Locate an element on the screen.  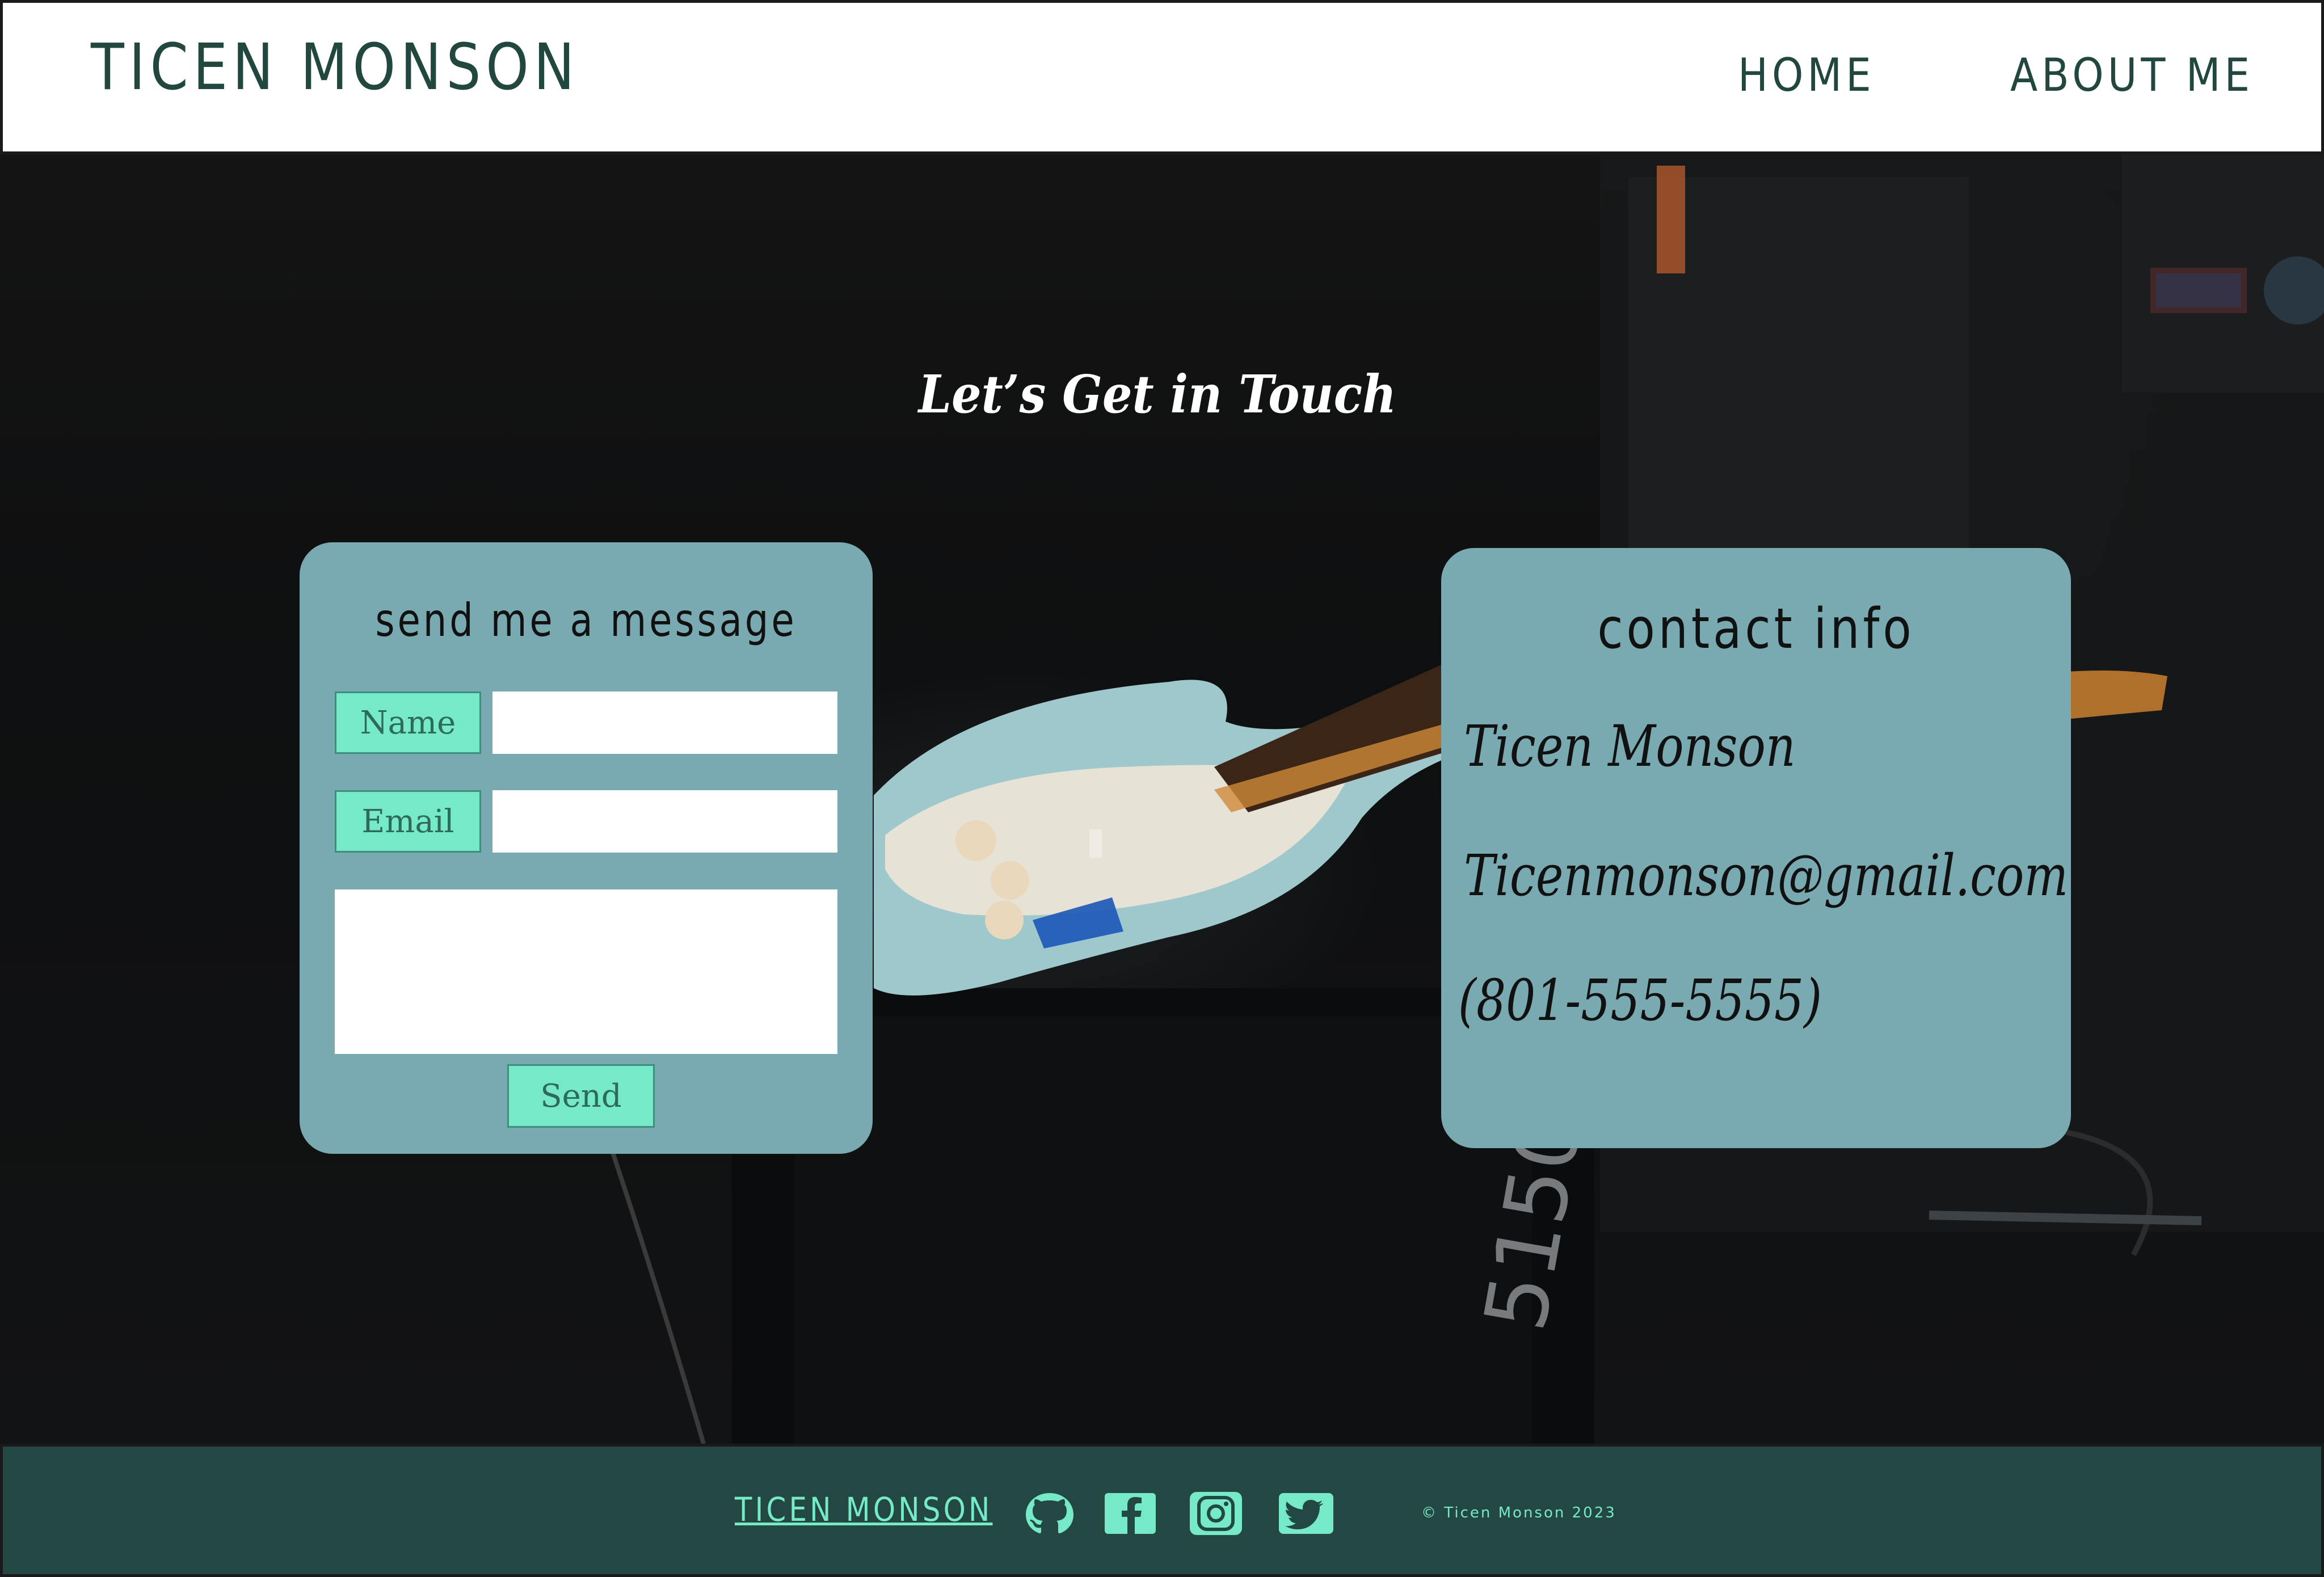
name-input is located at coordinates (664, 722).